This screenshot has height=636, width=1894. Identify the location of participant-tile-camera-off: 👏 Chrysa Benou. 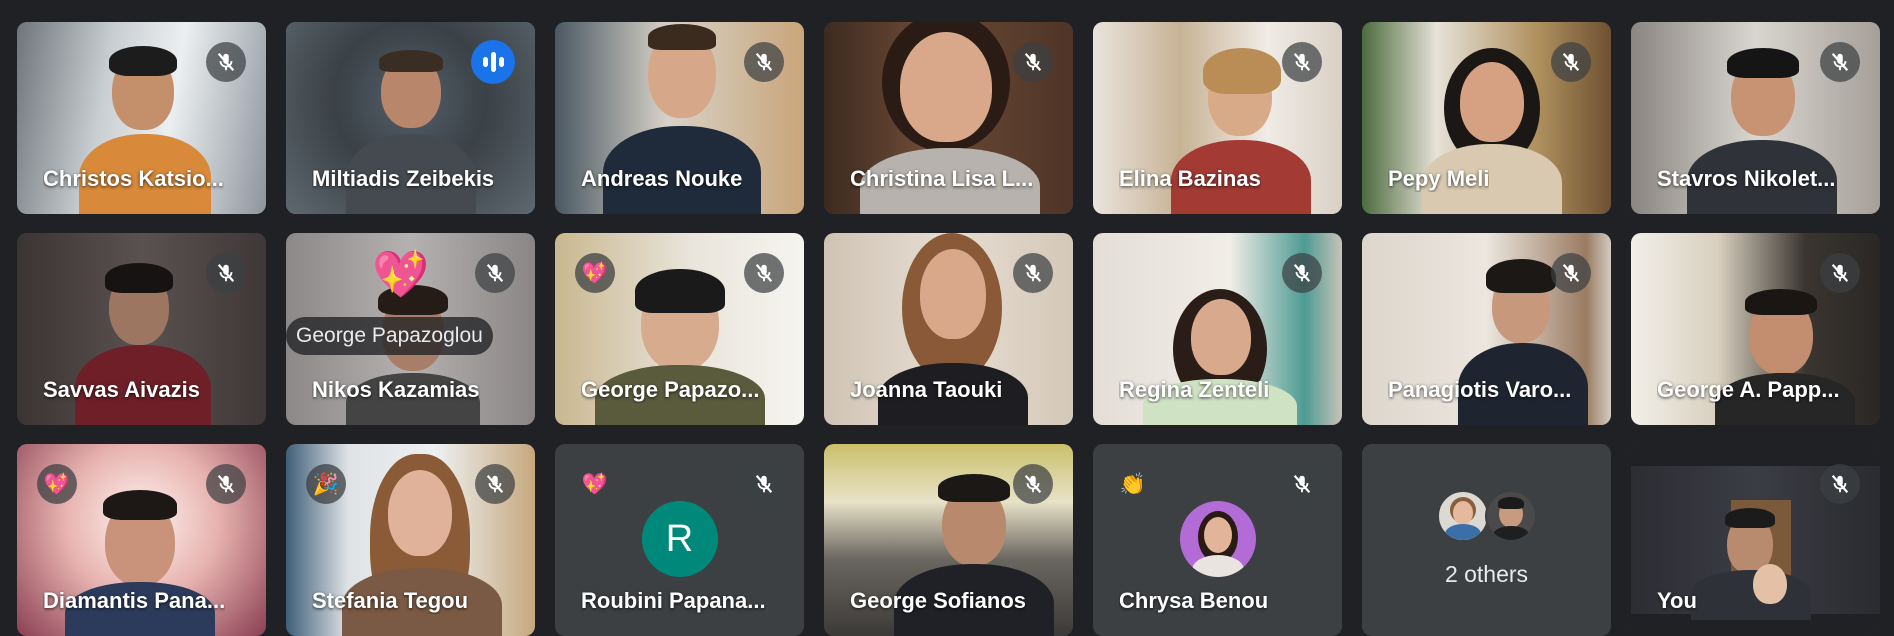
(1217, 540).